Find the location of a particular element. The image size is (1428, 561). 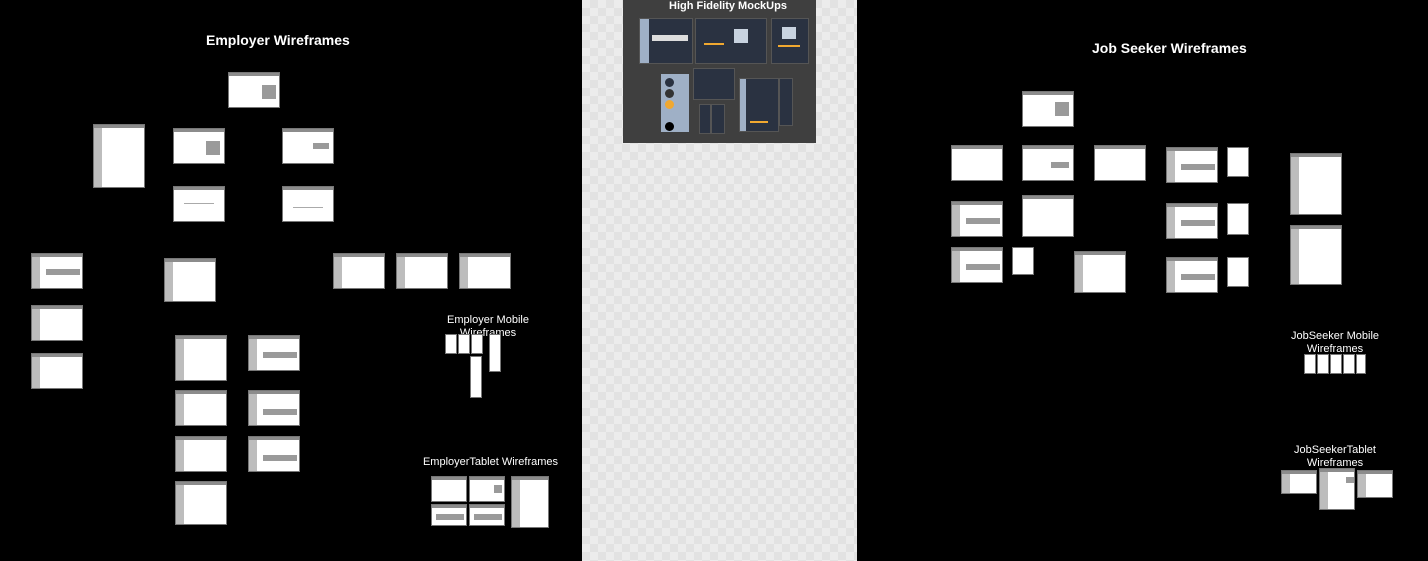

employer-mobile-label: Employer Mobile Wireframes is located at coordinates (488, 326).